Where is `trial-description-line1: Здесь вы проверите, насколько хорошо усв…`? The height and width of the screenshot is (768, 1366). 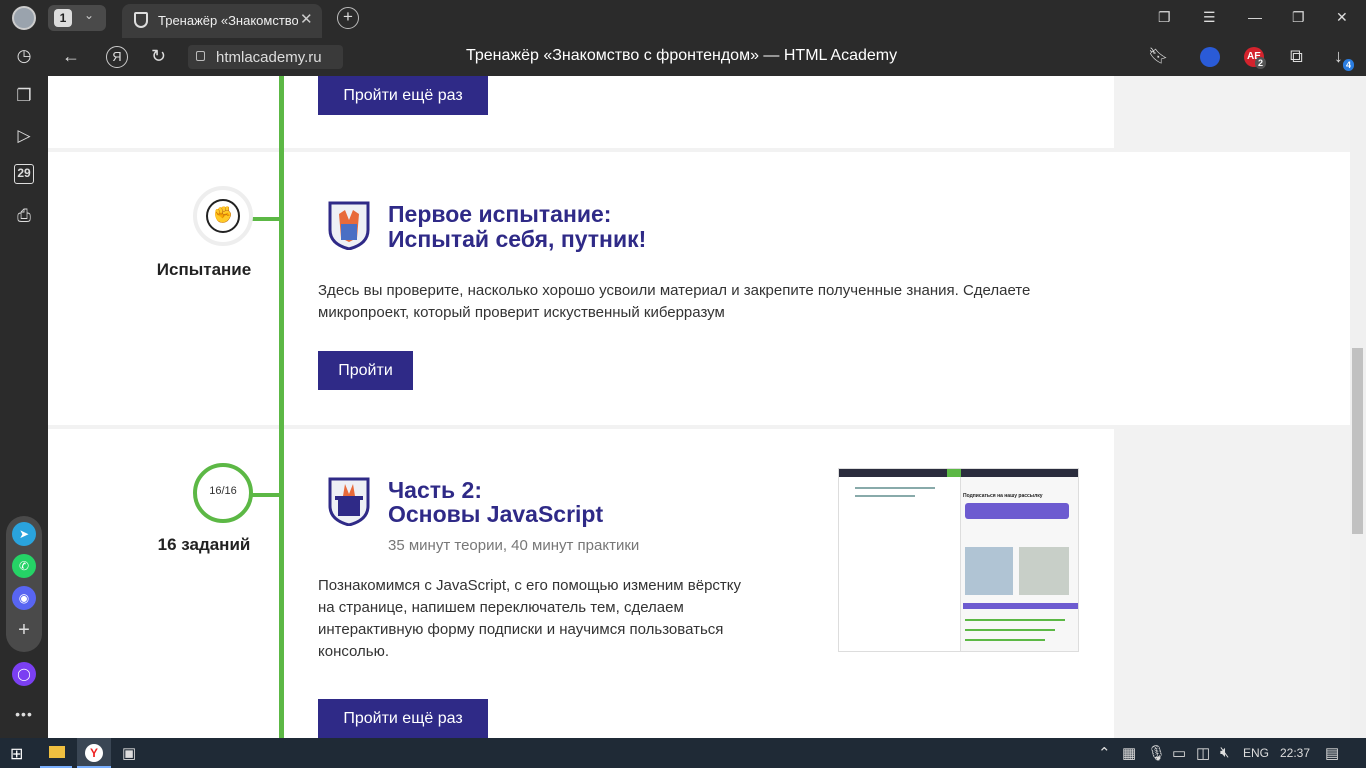
trial-description-line1: Здесь вы проверите, насколько хорошо усв… is located at coordinates (674, 290).